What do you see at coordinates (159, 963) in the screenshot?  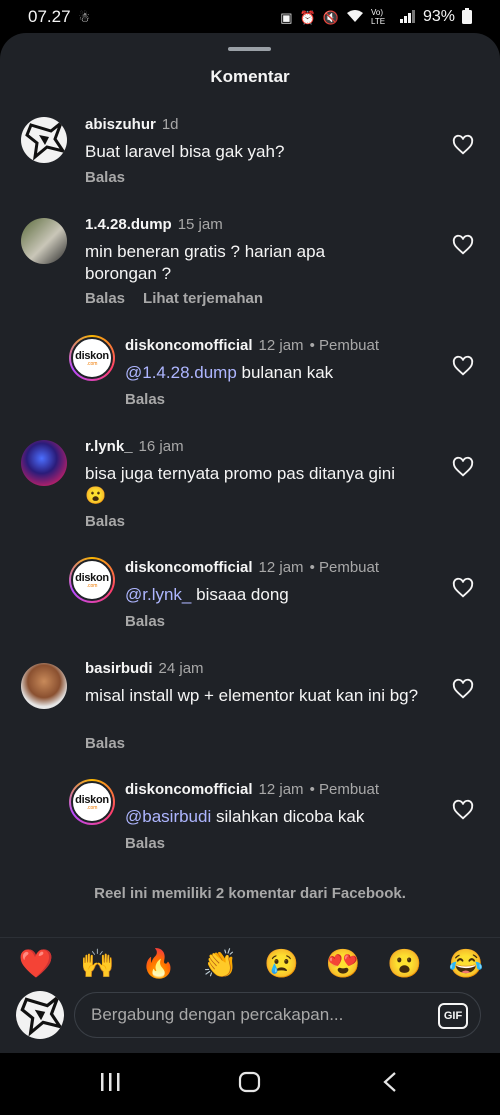 I see `emoji-fire-button: 🔥` at bounding box center [159, 963].